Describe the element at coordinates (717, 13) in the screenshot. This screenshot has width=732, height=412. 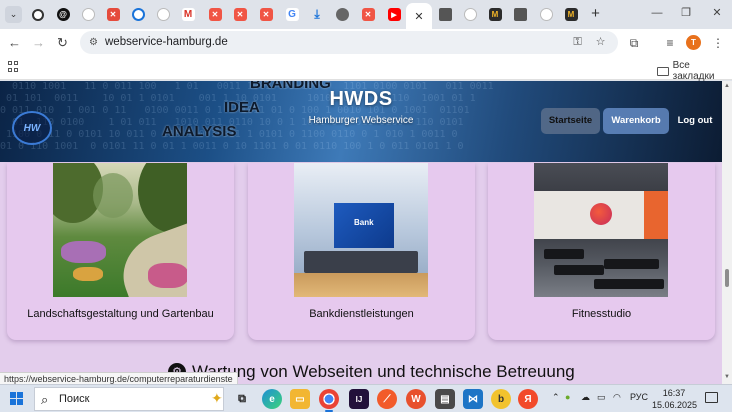
I see `close-window-icon: ✕` at that location.